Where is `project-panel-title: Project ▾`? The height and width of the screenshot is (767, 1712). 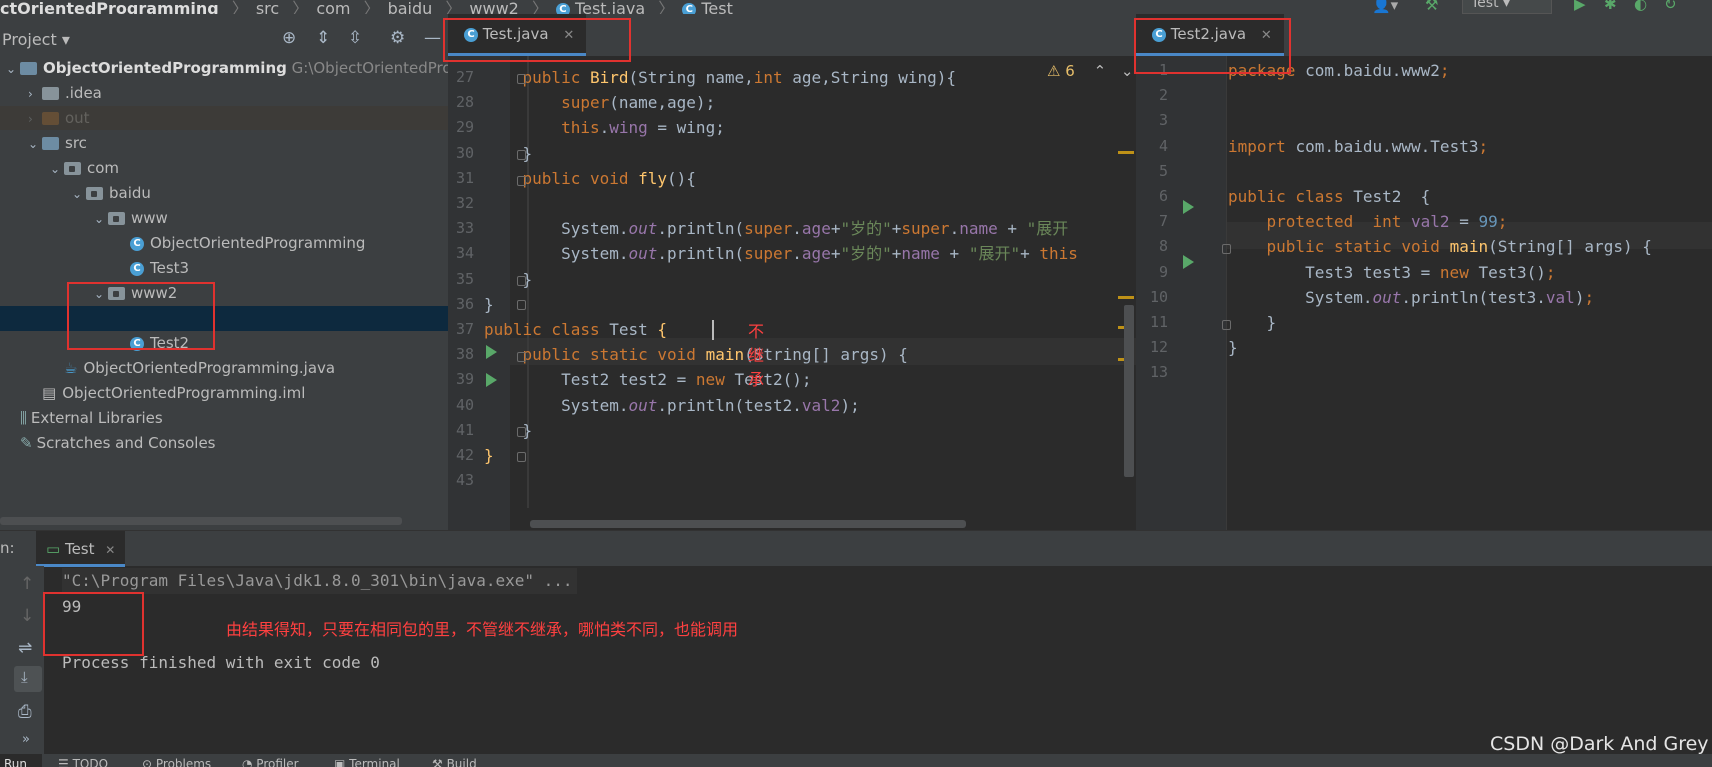
project-panel-title: Project ▾ is located at coordinates (36, 39).